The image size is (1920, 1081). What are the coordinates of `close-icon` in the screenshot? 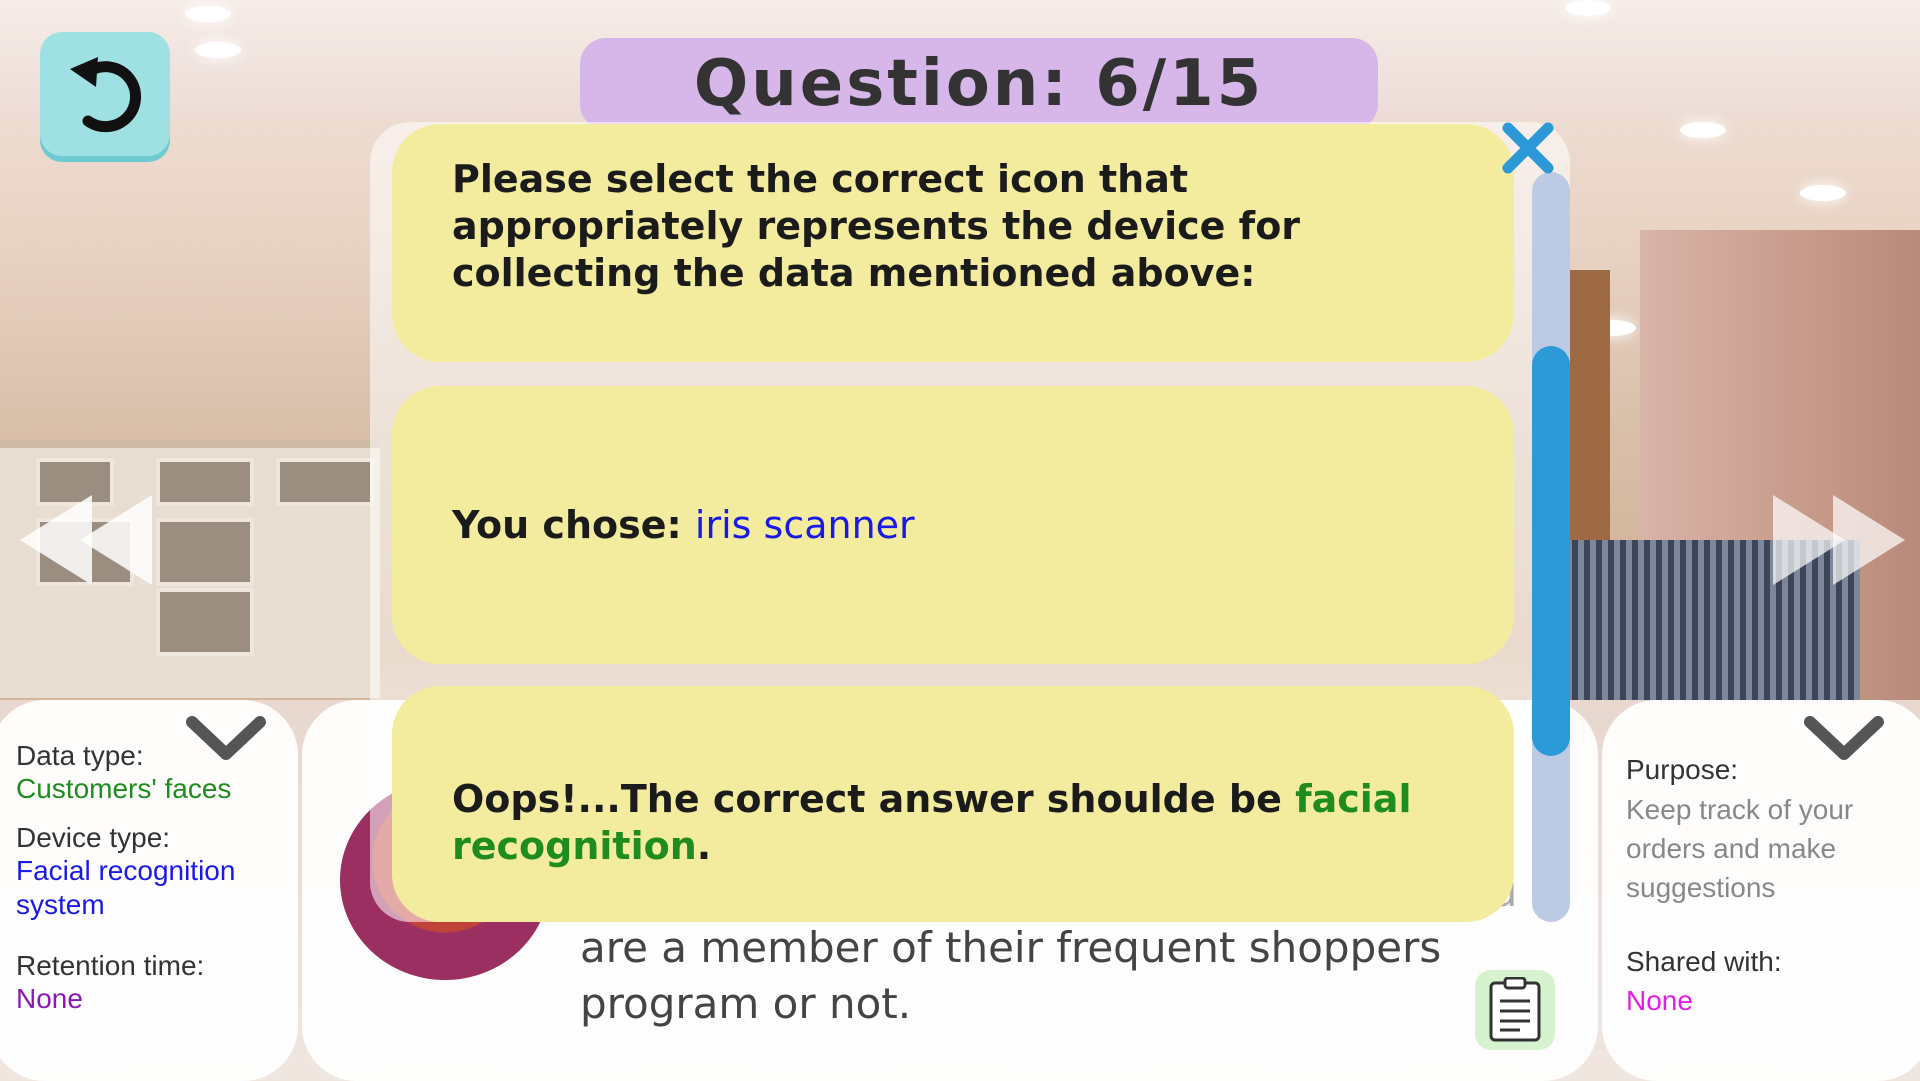 It's located at (1528, 148).